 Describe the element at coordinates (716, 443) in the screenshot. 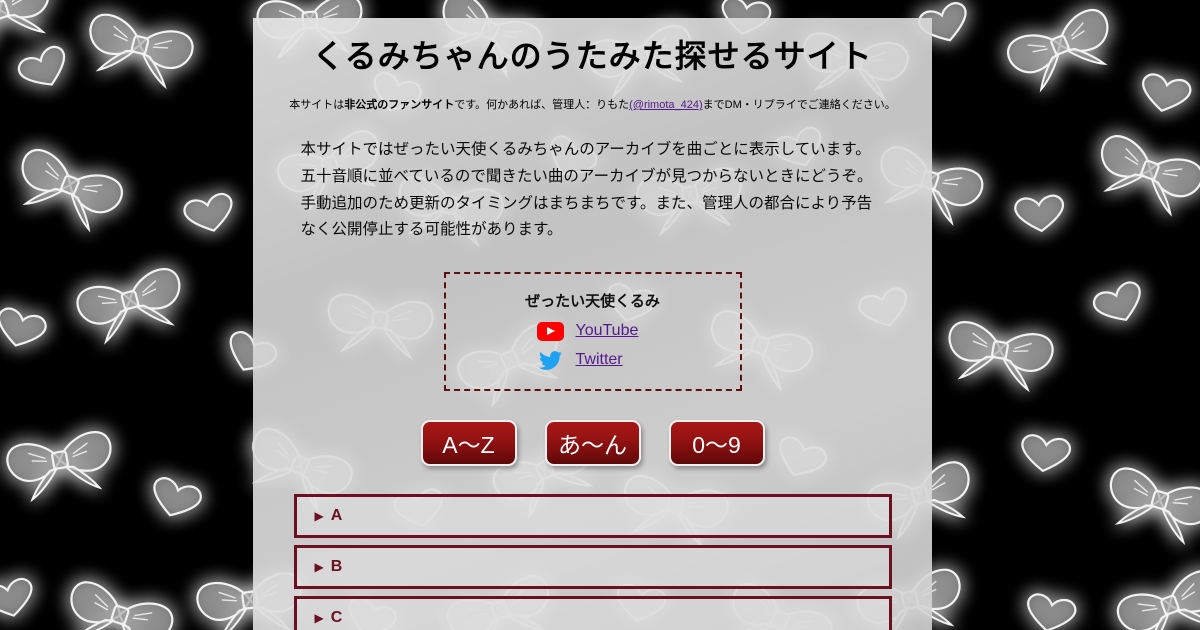

I see `nav-button-digits: 0〜9` at that location.